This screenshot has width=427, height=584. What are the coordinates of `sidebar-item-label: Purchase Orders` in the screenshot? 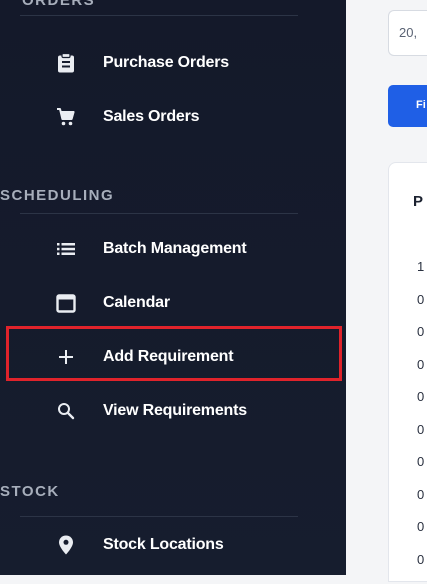 It's located at (166, 63).